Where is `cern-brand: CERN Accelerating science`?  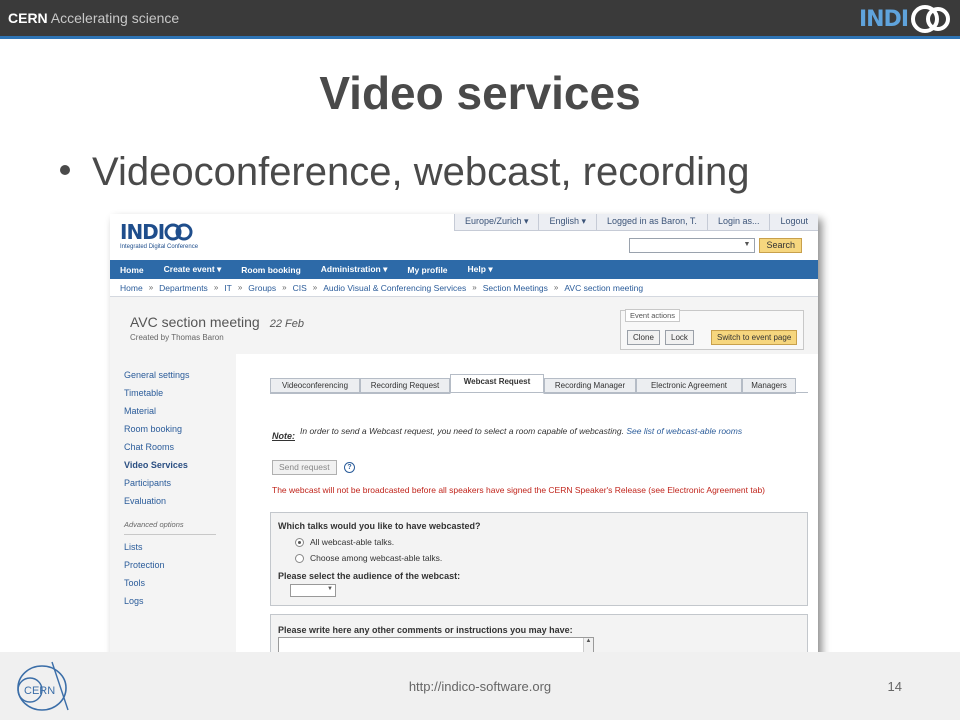
cern-brand: CERN Accelerating science is located at coordinates (94, 18).